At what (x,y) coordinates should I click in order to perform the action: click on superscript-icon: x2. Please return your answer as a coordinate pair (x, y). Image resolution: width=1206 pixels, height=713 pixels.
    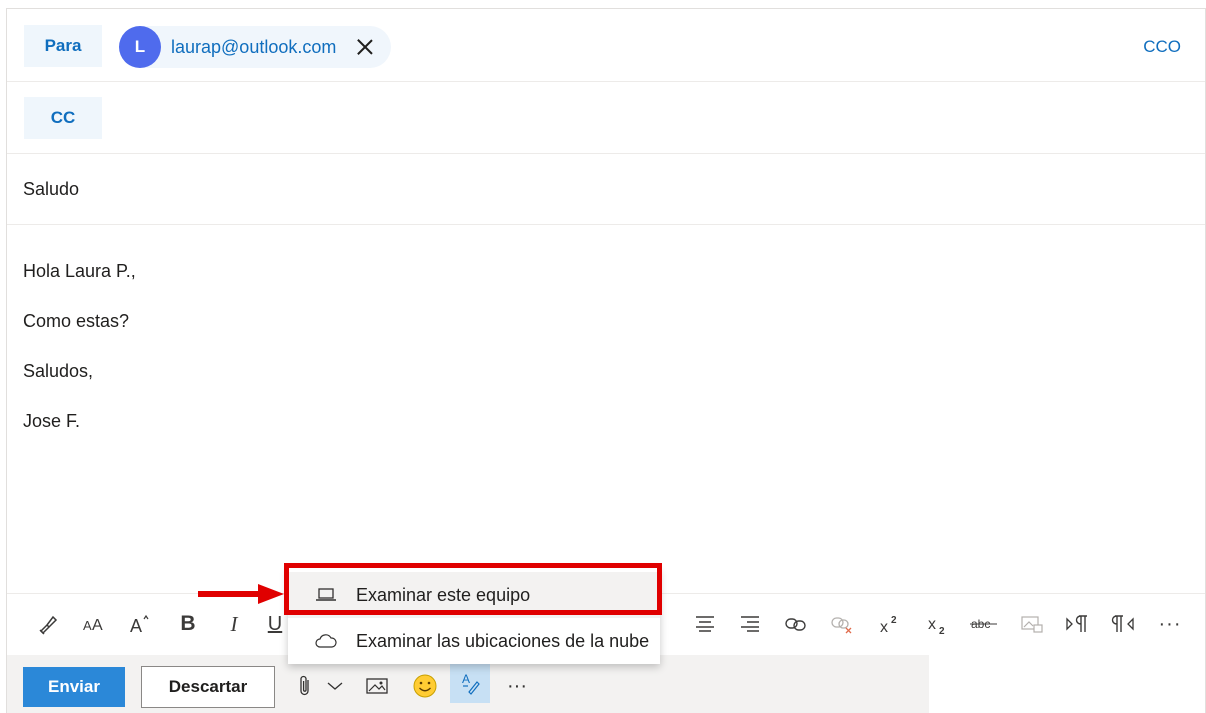
    Looking at the image, I should click on (890, 624).